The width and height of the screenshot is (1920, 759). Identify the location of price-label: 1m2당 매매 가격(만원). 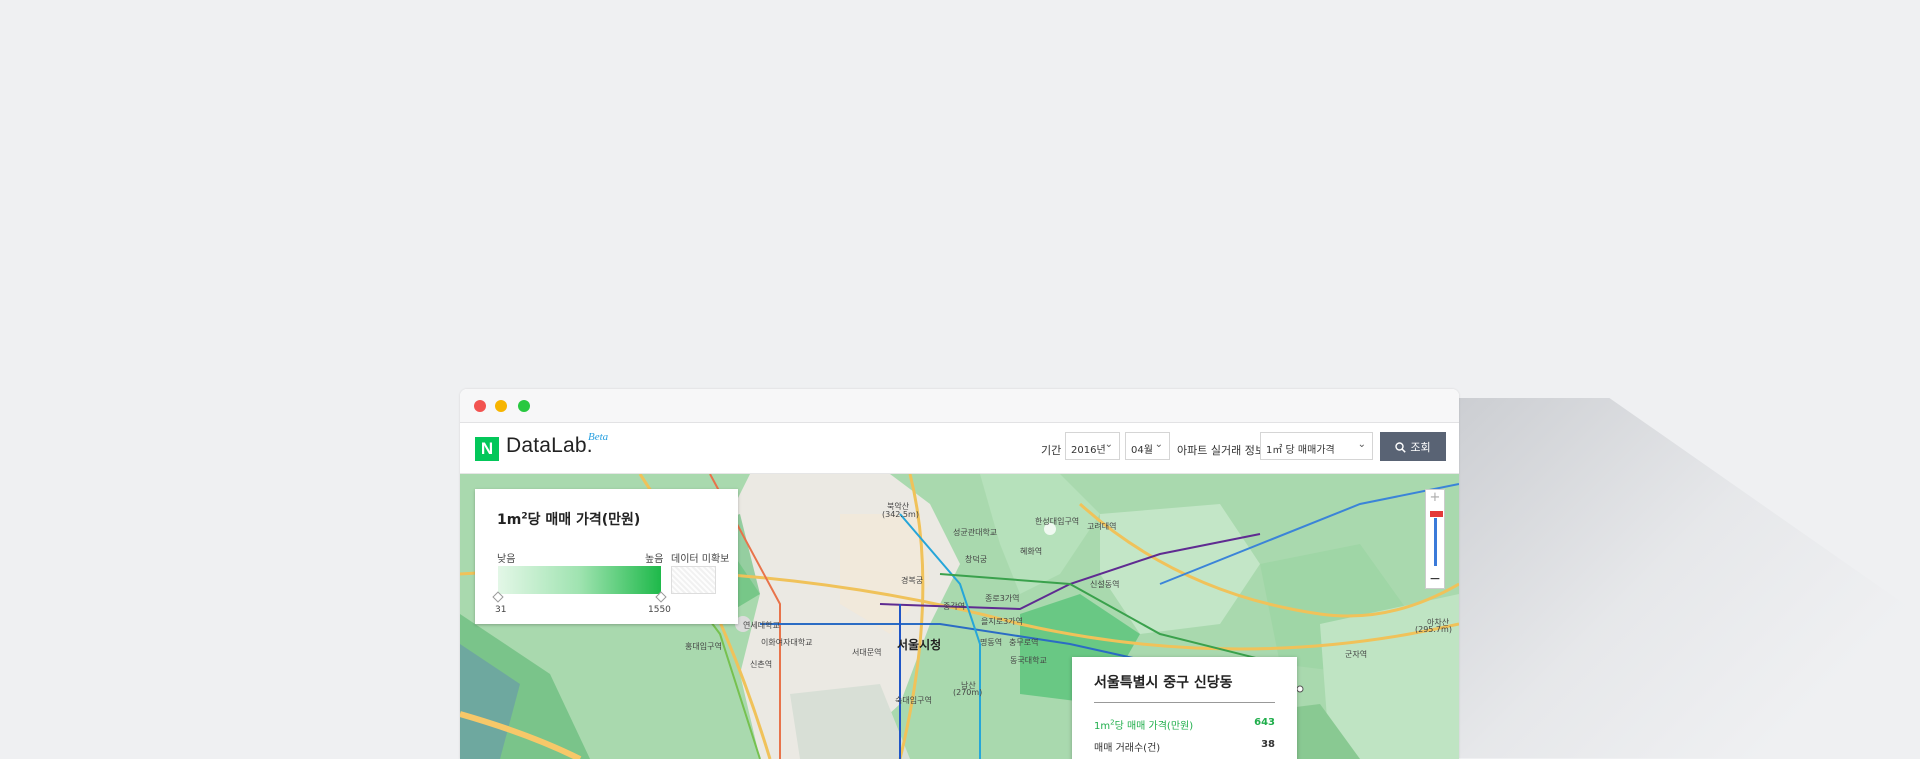
(1144, 725).